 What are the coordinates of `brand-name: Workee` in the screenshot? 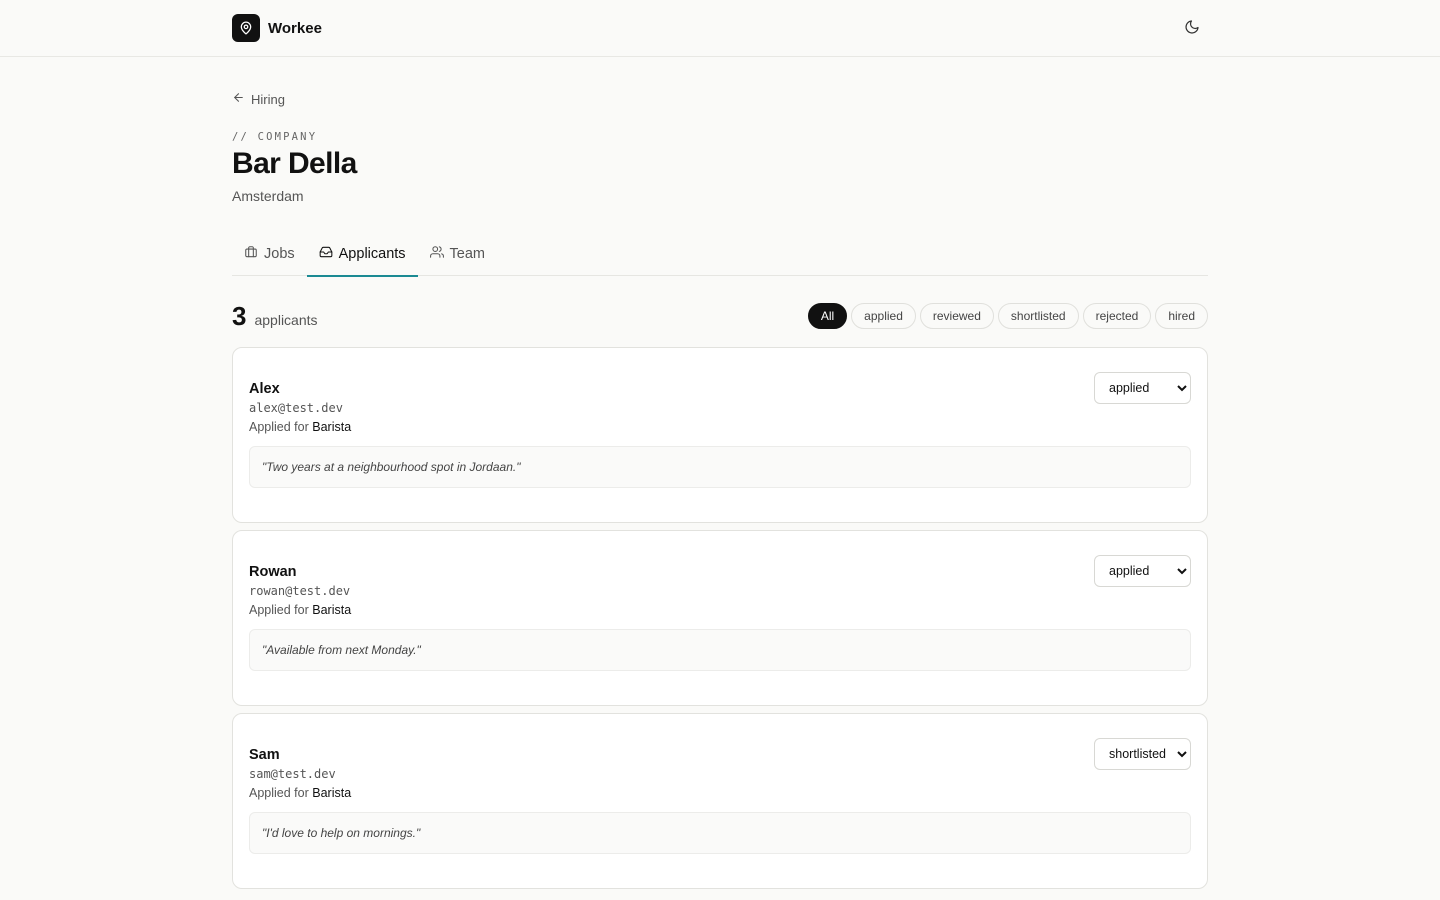 It's located at (295, 28).